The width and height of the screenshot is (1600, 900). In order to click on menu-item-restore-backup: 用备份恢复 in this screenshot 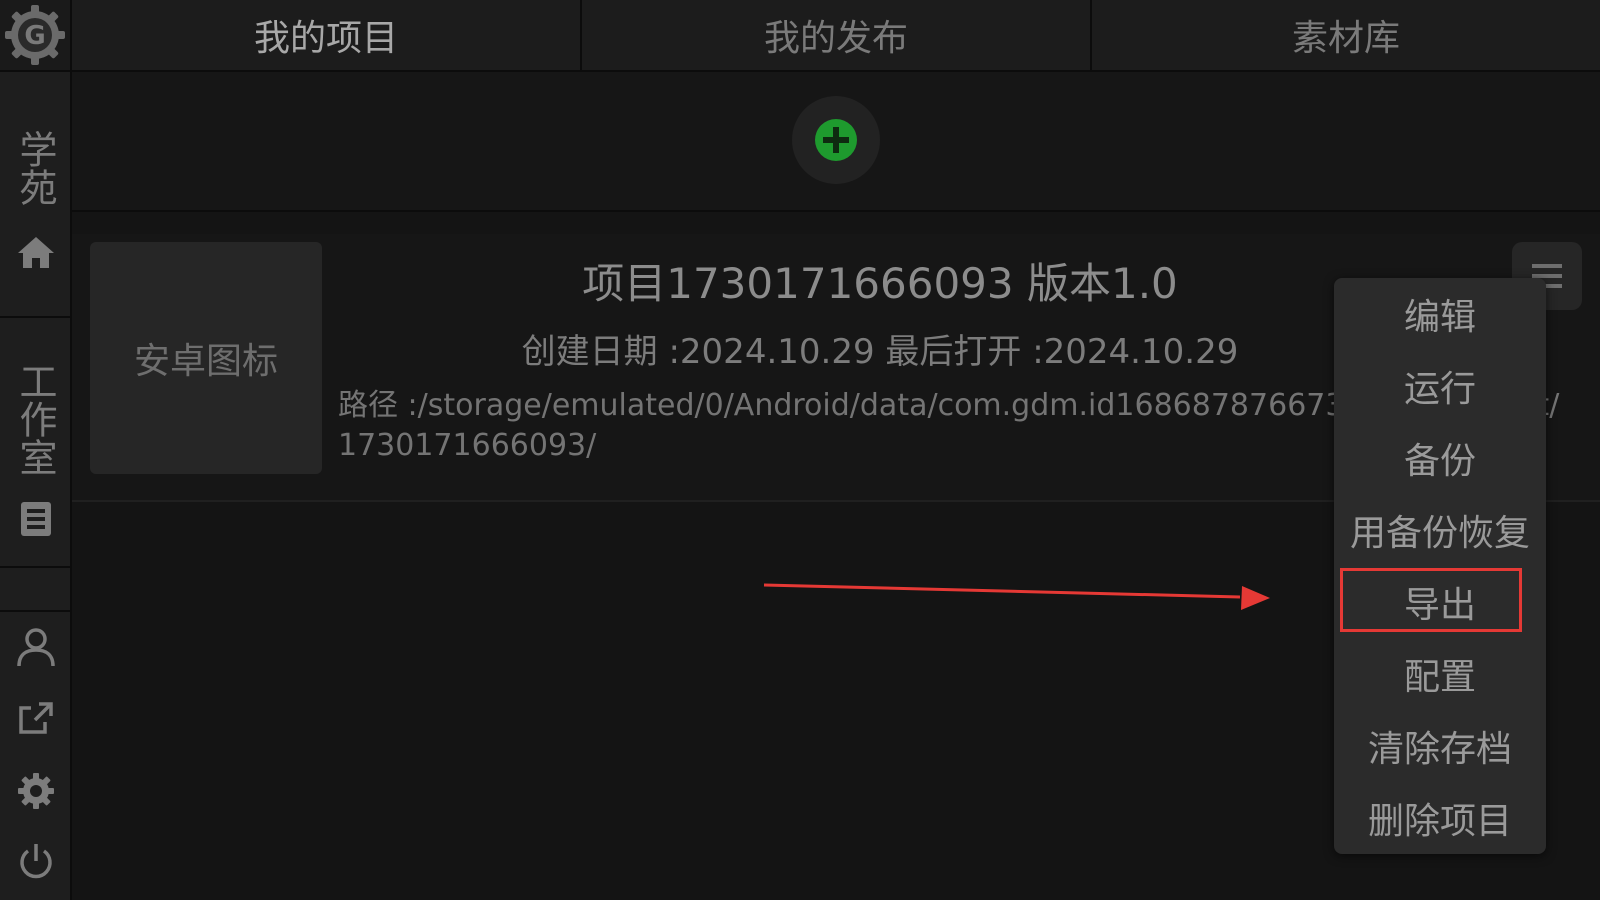, I will do `click(1440, 530)`.